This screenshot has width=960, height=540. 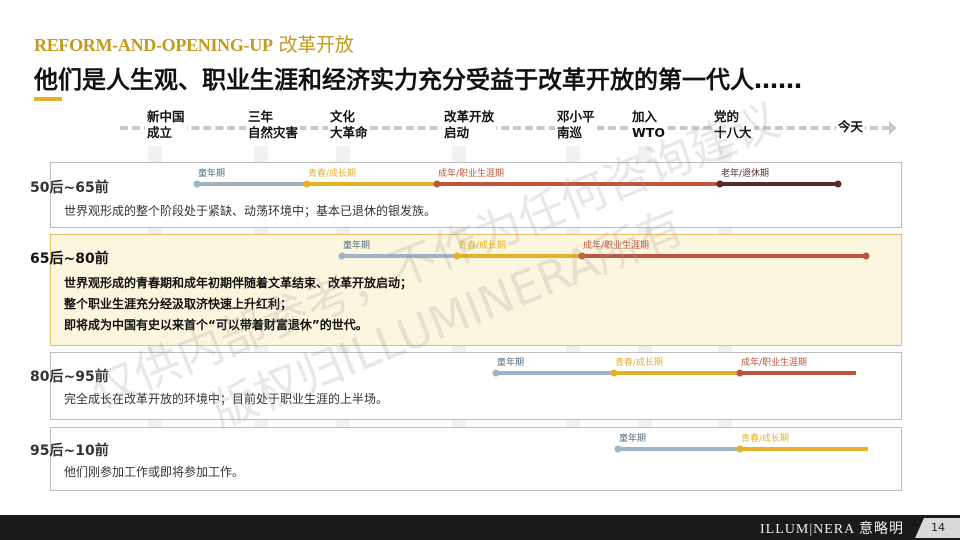 What do you see at coordinates (832, 529) in the screenshot?
I see `brand-logo: ILLUM|NERA 意略明` at bounding box center [832, 529].